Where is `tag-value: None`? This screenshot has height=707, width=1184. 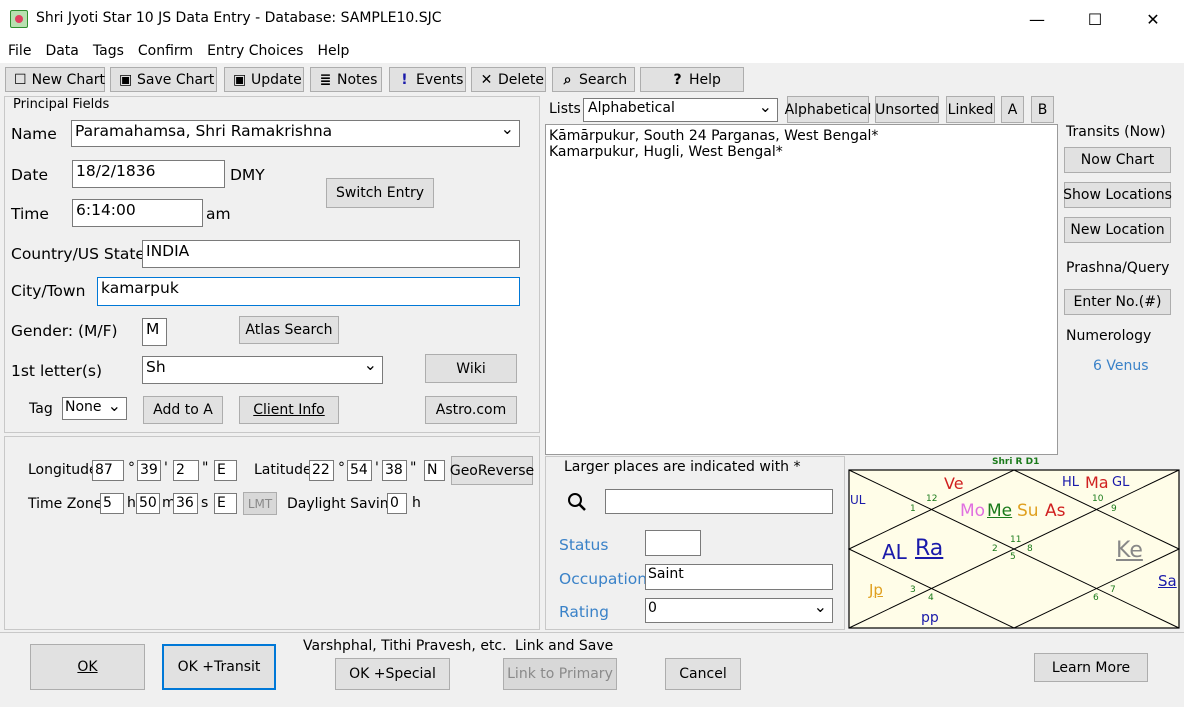 tag-value: None is located at coordinates (83, 407).